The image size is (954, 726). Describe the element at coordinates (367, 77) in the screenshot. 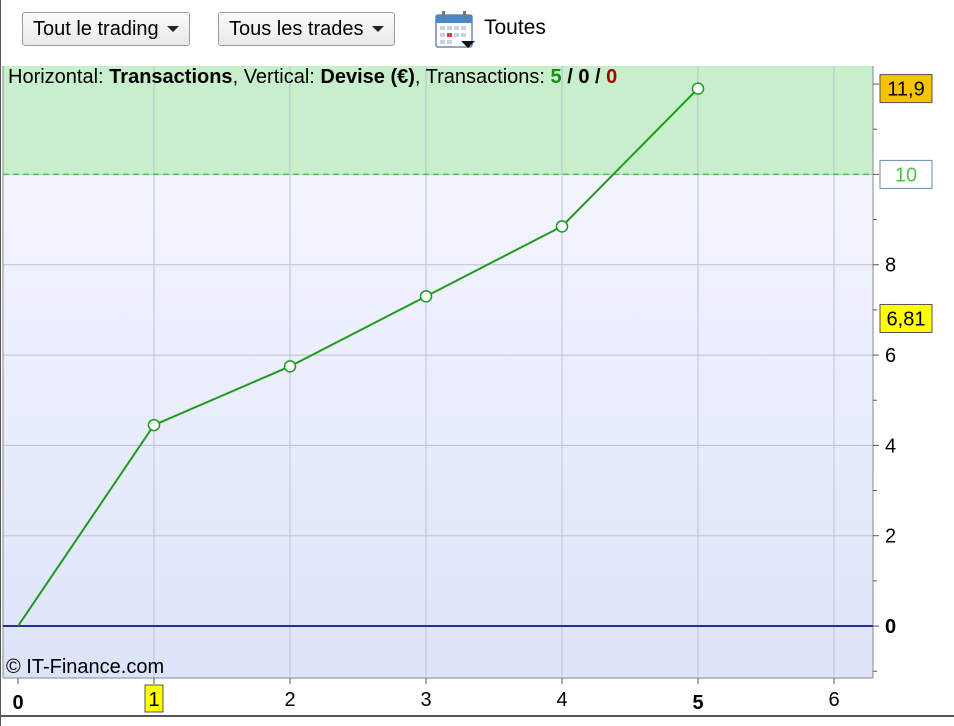

I see `vertical-value: Devise (€)` at that location.